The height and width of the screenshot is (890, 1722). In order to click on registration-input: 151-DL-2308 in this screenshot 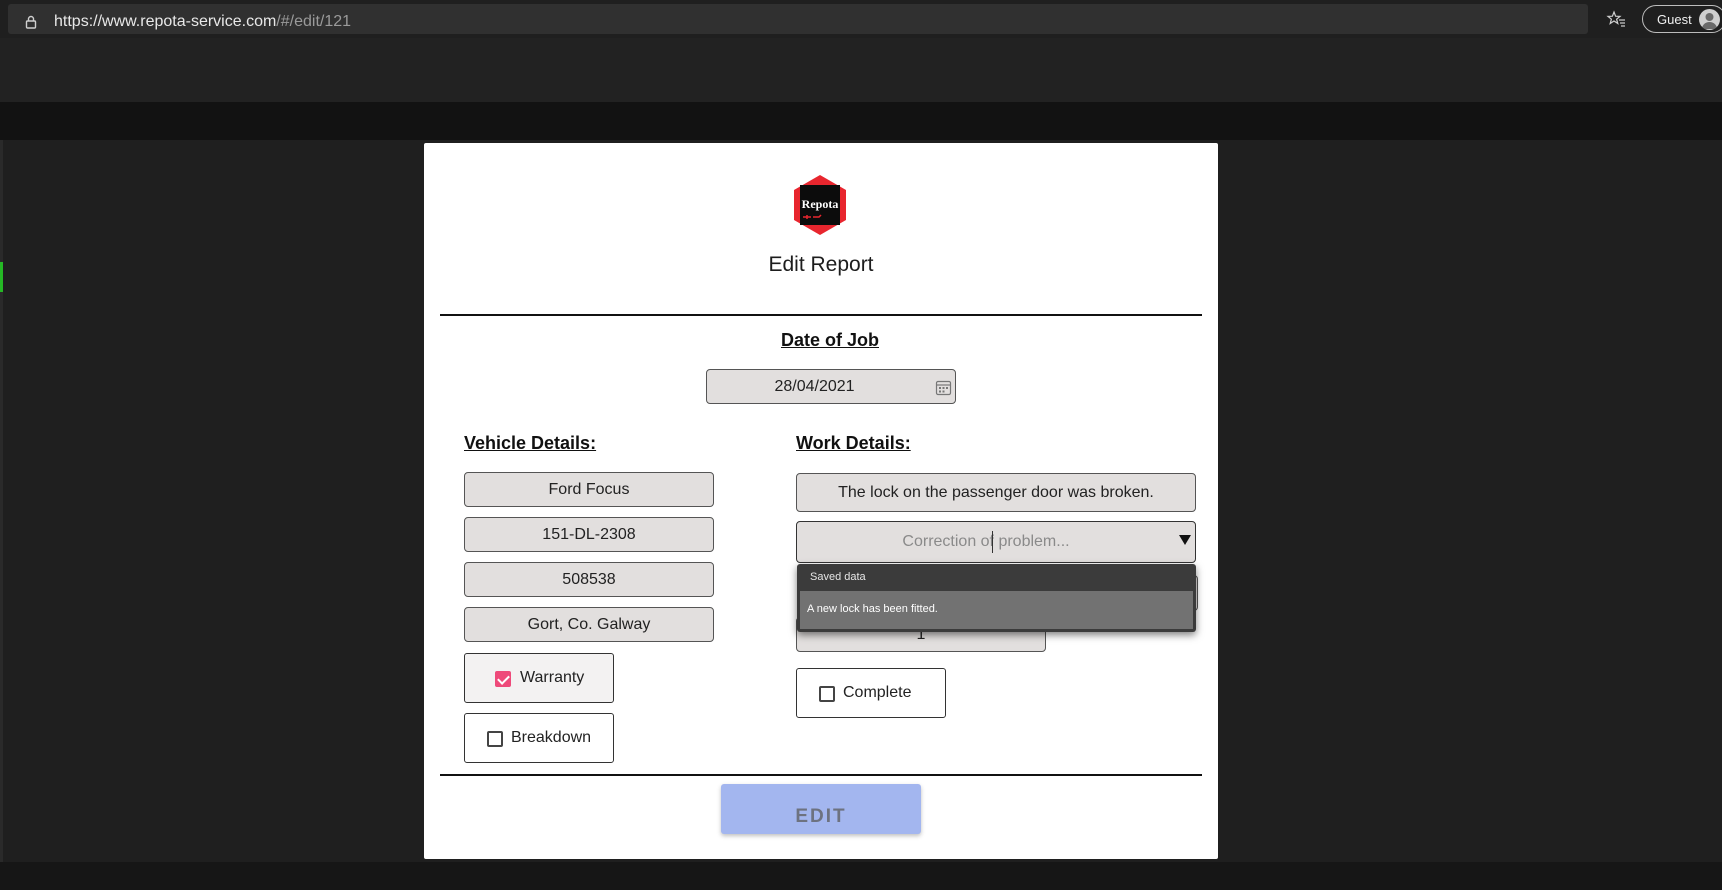, I will do `click(589, 534)`.